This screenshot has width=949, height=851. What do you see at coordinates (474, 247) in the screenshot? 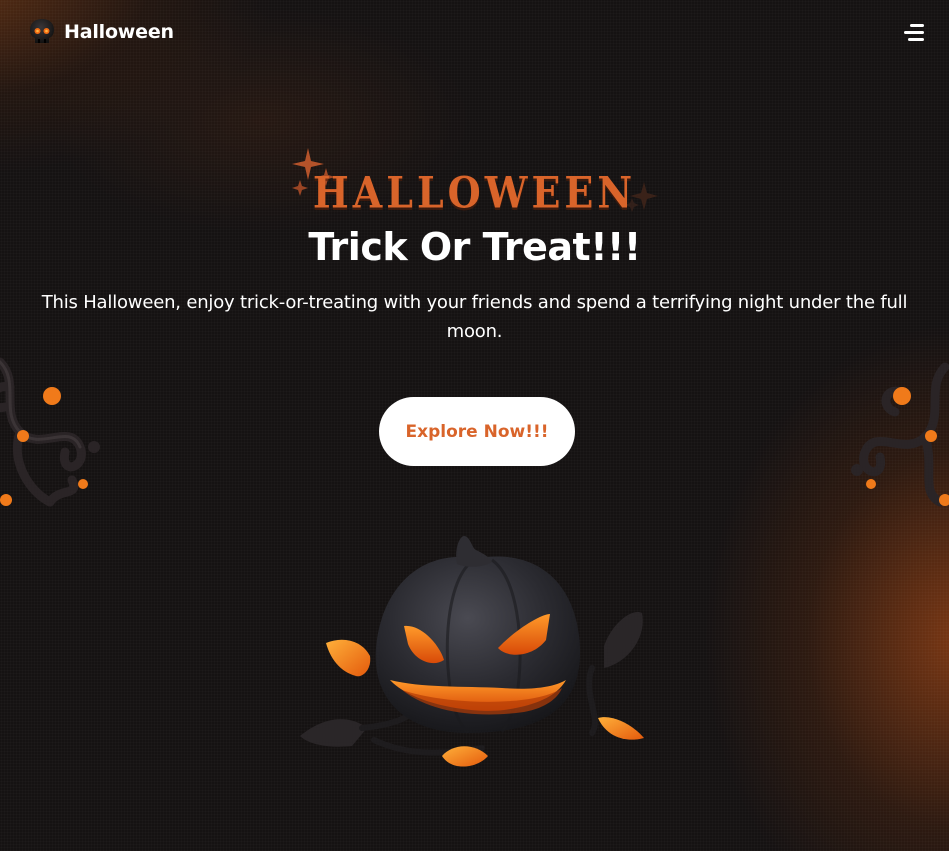
I see `headline: Trick Or Treat!!!` at bounding box center [474, 247].